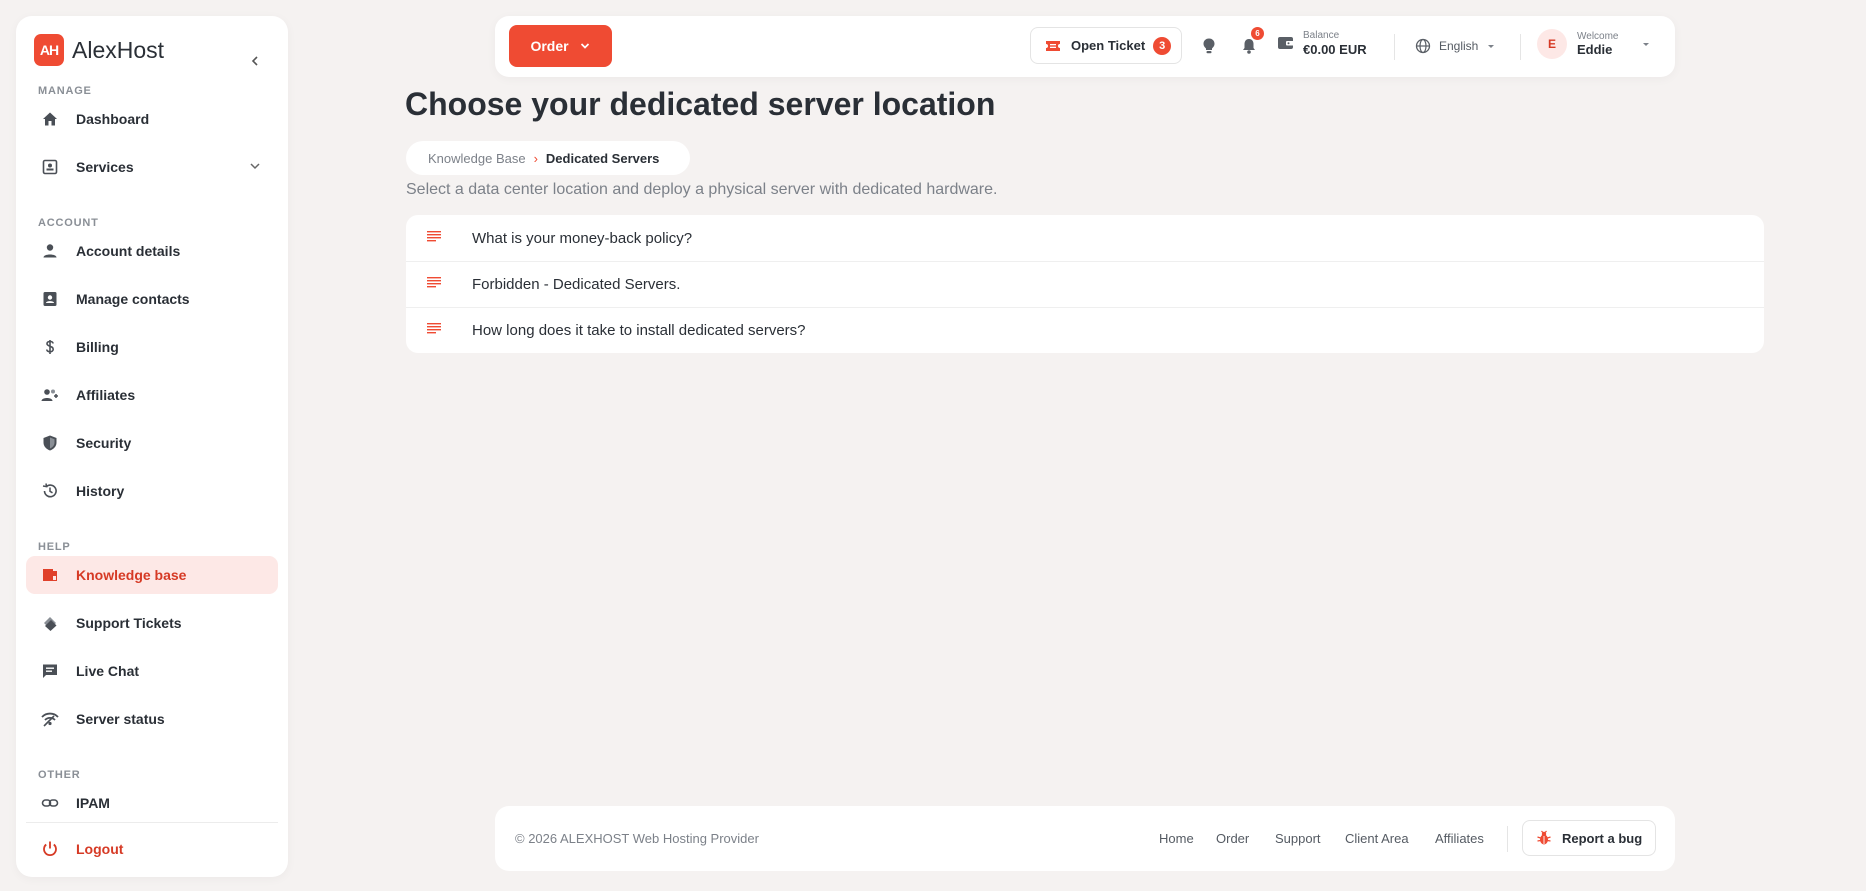  I want to click on bug-icon, so click(1544, 837).